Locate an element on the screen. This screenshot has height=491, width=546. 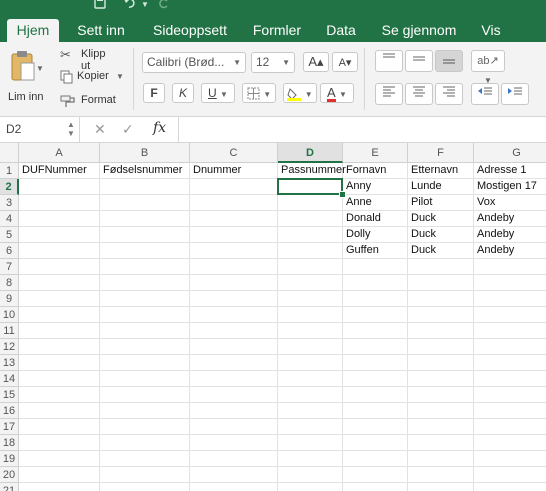
fill-color-button: ▼ is located at coordinates (300, 93).